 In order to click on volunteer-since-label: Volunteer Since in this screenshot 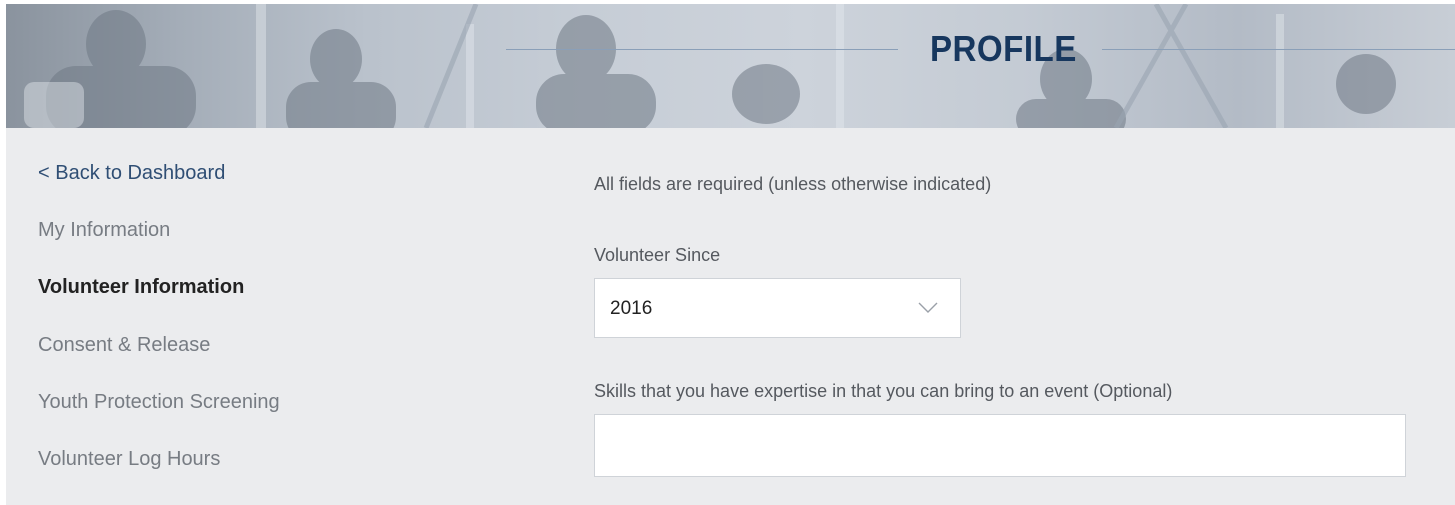, I will do `click(657, 255)`.